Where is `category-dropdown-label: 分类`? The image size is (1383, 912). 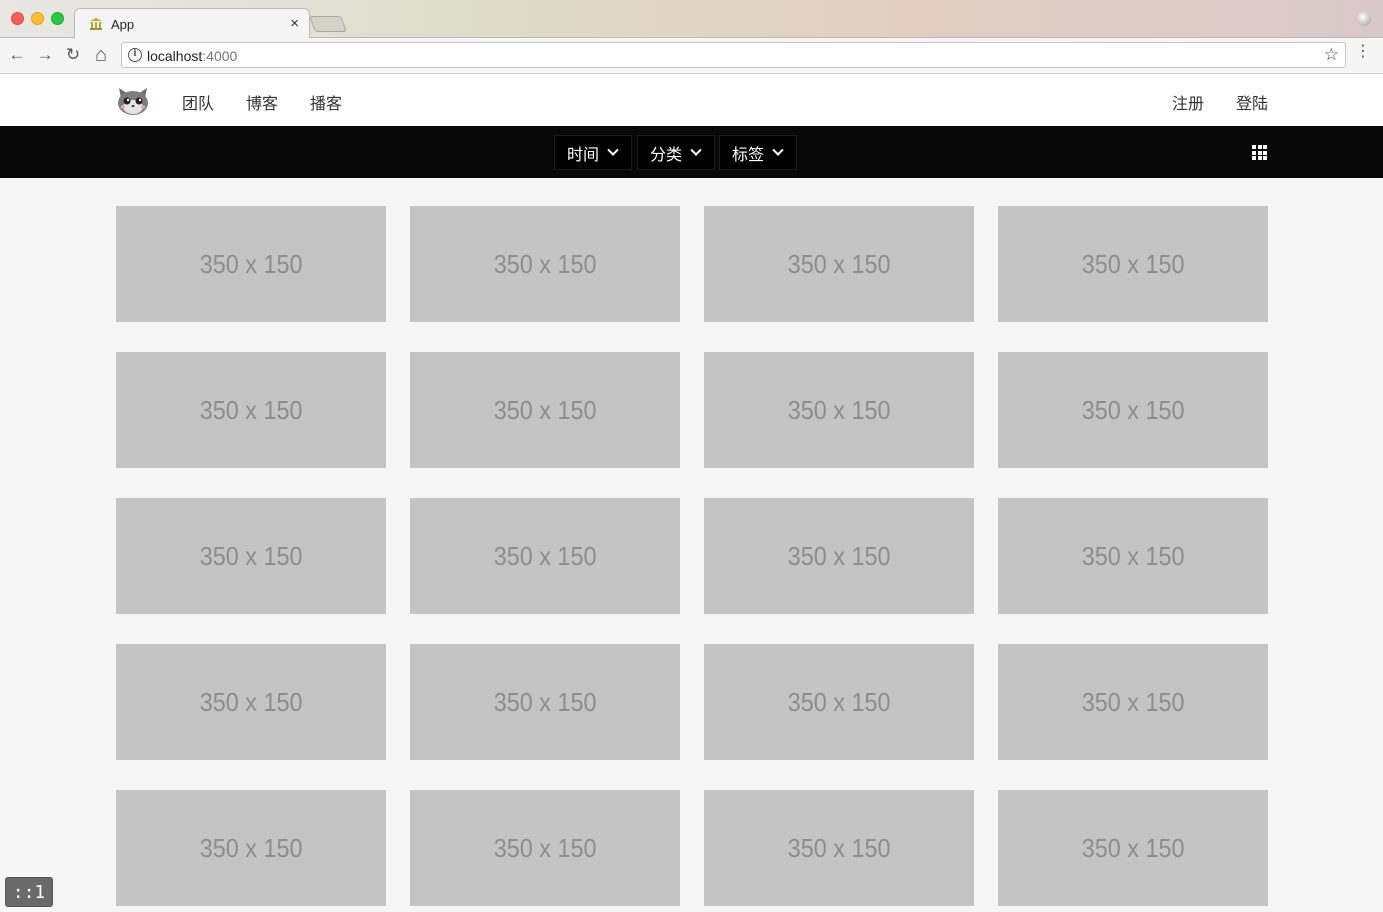 category-dropdown-label: 分类 is located at coordinates (666, 155).